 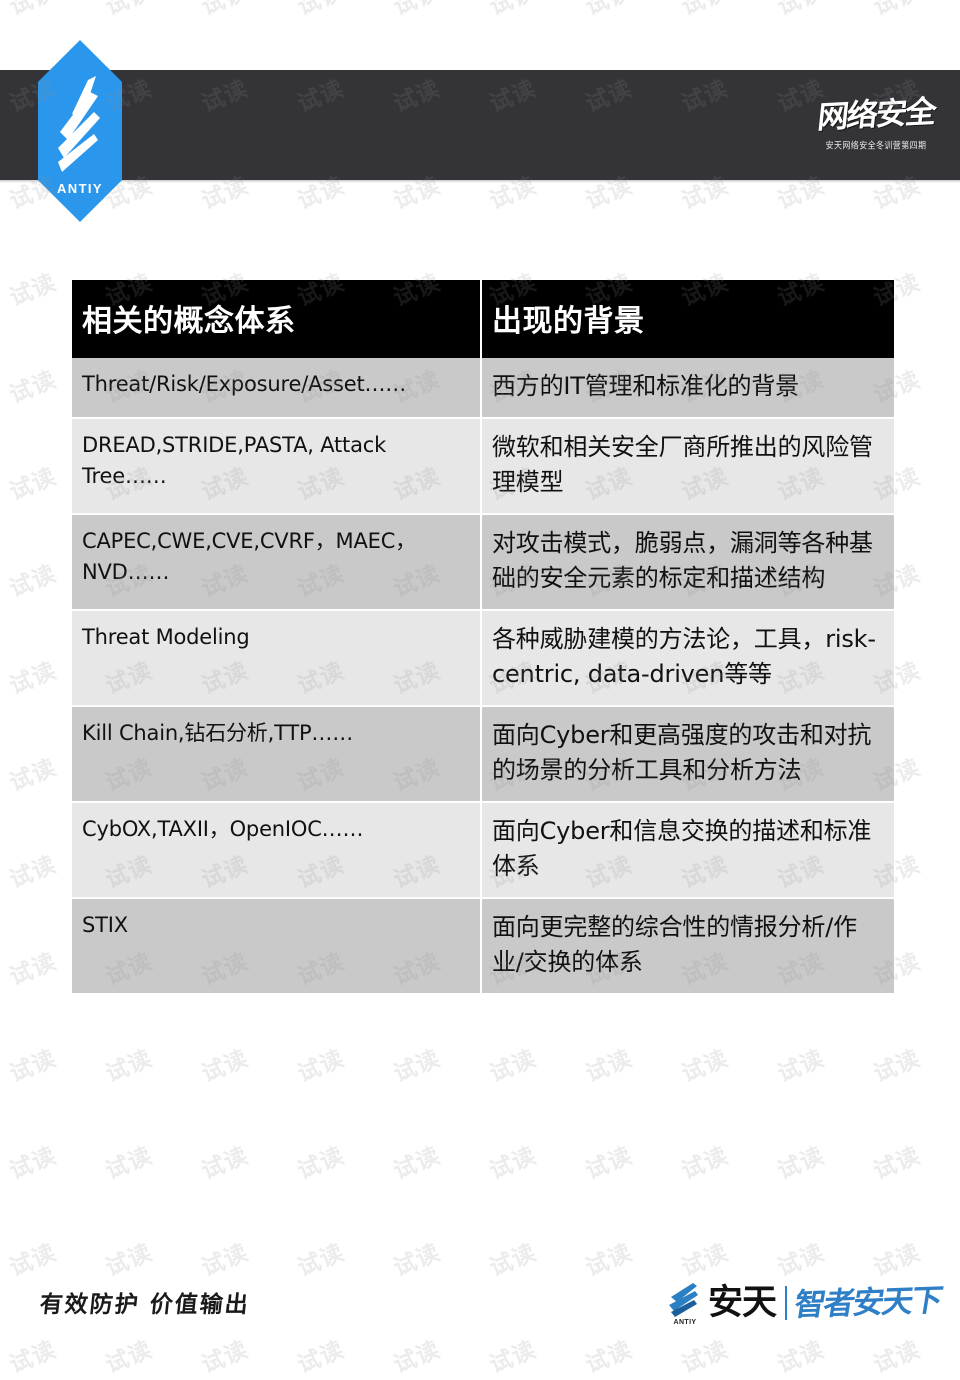 I want to click on footer-brand-tagline: 智者安天下, so click(x=867, y=1302).